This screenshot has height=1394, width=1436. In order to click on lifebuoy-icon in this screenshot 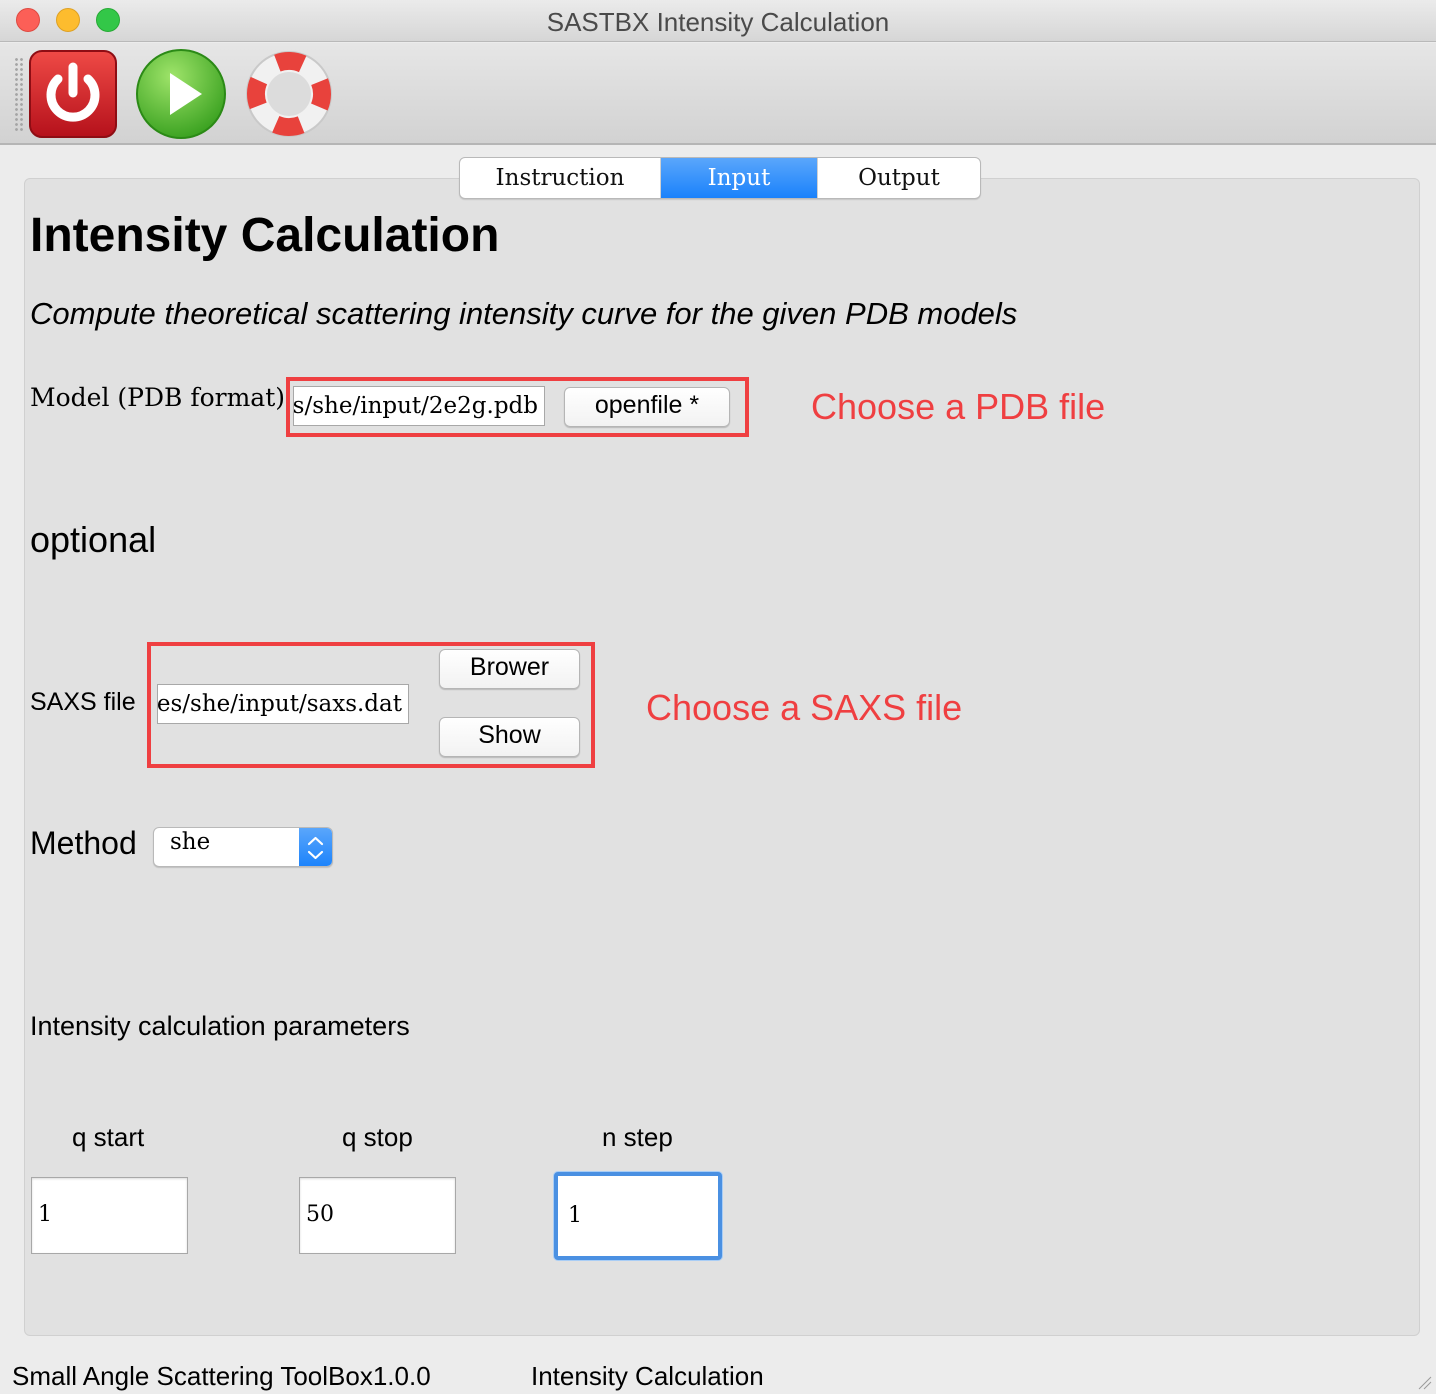, I will do `click(289, 94)`.